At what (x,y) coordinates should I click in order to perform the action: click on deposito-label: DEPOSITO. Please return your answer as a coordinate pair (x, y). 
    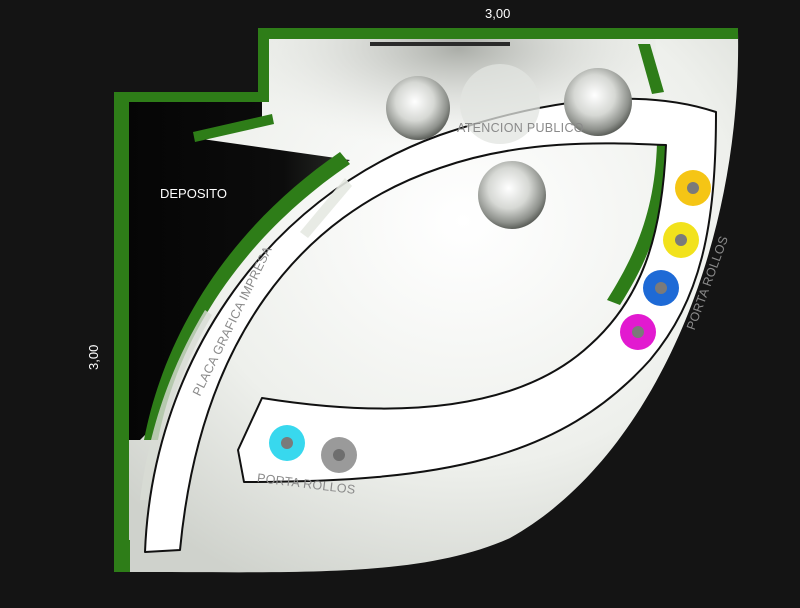
    Looking at the image, I should click on (193, 193).